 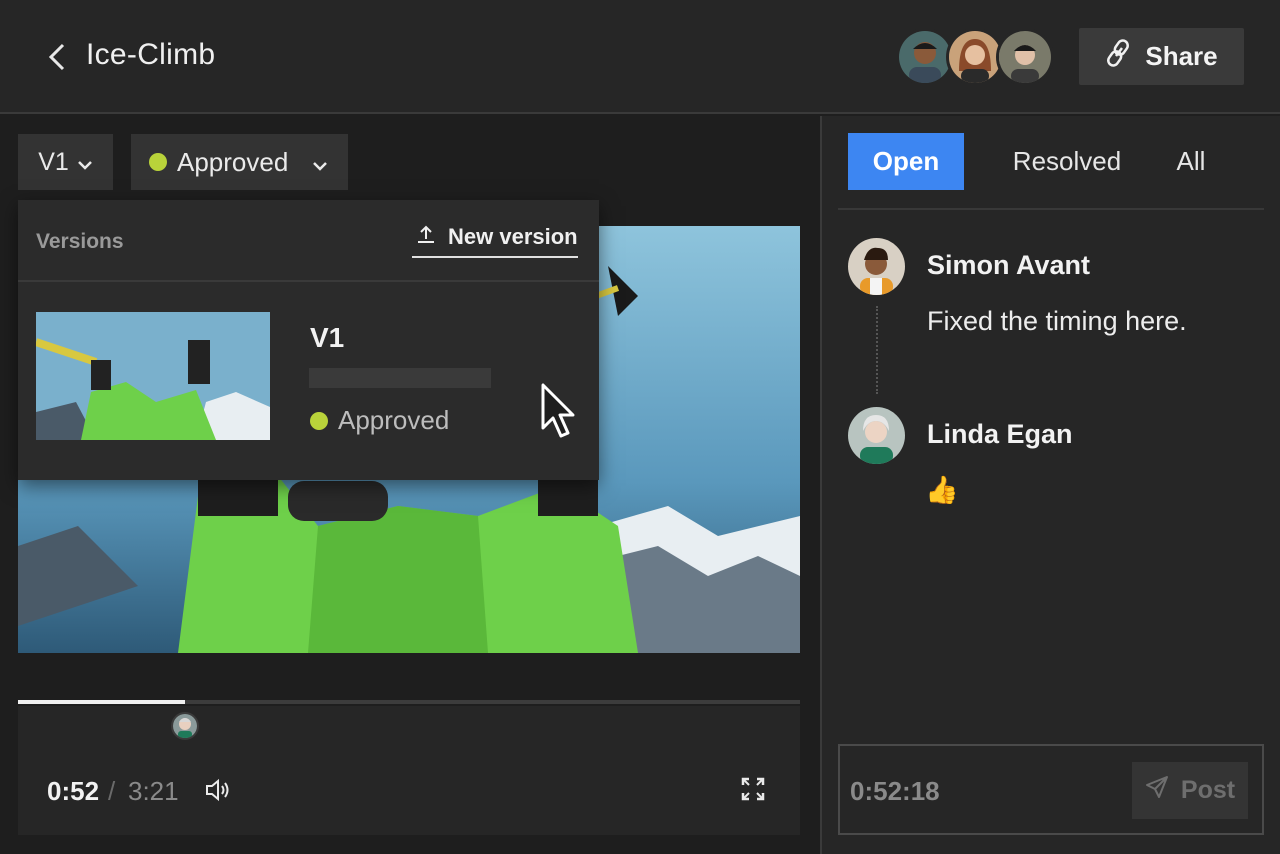 What do you see at coordinates (426, 237) in the screenshot?
I see `upload-icon` at bounding box center [426, 237].